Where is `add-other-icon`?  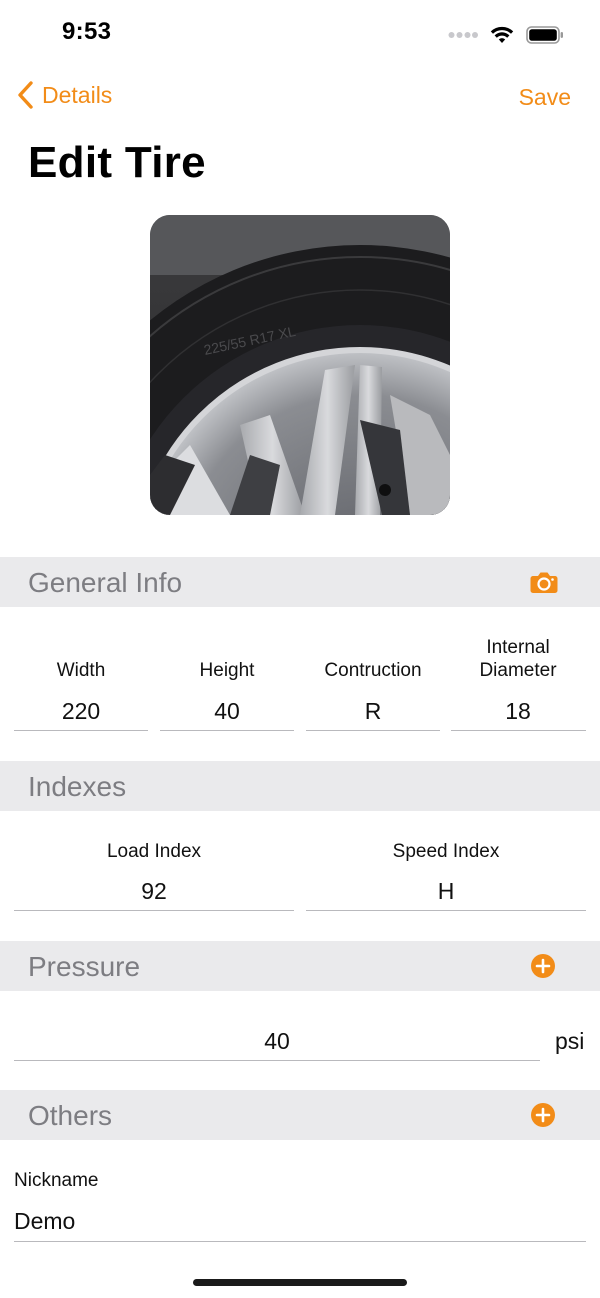
add-other-icon is located at coordinates (543, 1115).